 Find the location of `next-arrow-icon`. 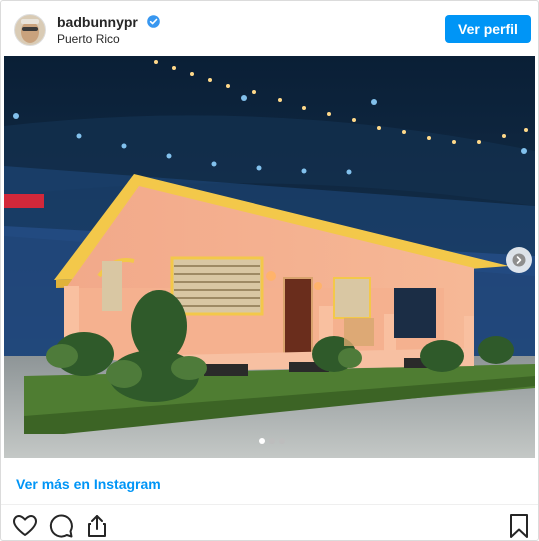

next-arrow-icon is located at coordinates (519, 260).